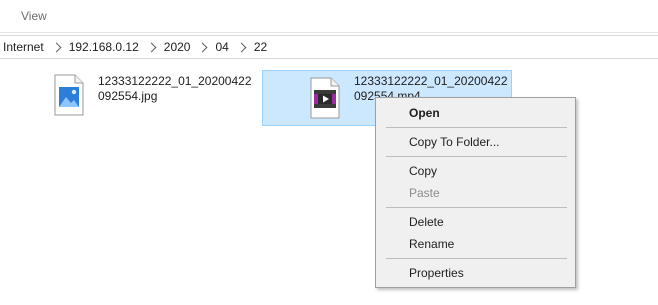  I want to click on ribbon: View, so click(329, 16).